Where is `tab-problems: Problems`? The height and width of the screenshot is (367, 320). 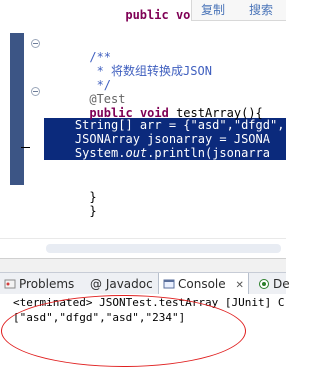 tab-problems: Problems is located at coordinates (39, 284).